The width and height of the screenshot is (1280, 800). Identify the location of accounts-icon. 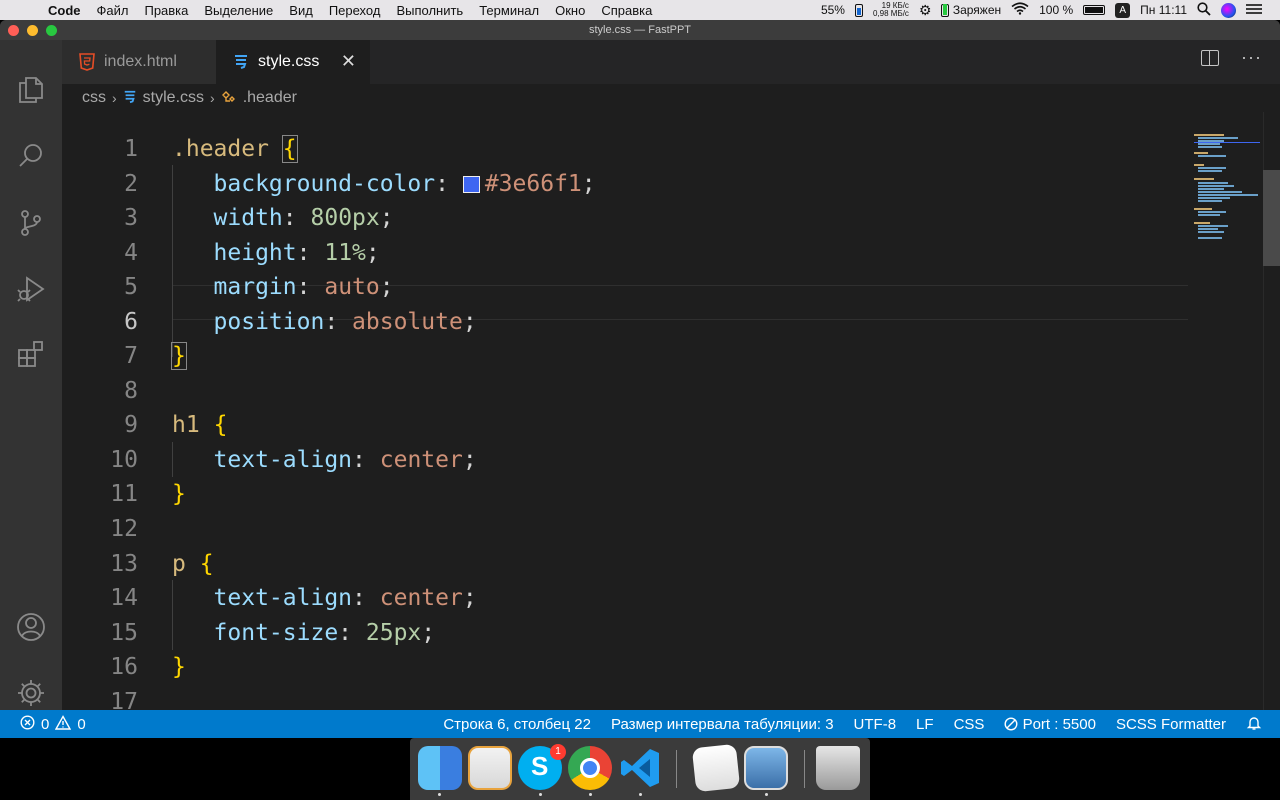
(31, 627).